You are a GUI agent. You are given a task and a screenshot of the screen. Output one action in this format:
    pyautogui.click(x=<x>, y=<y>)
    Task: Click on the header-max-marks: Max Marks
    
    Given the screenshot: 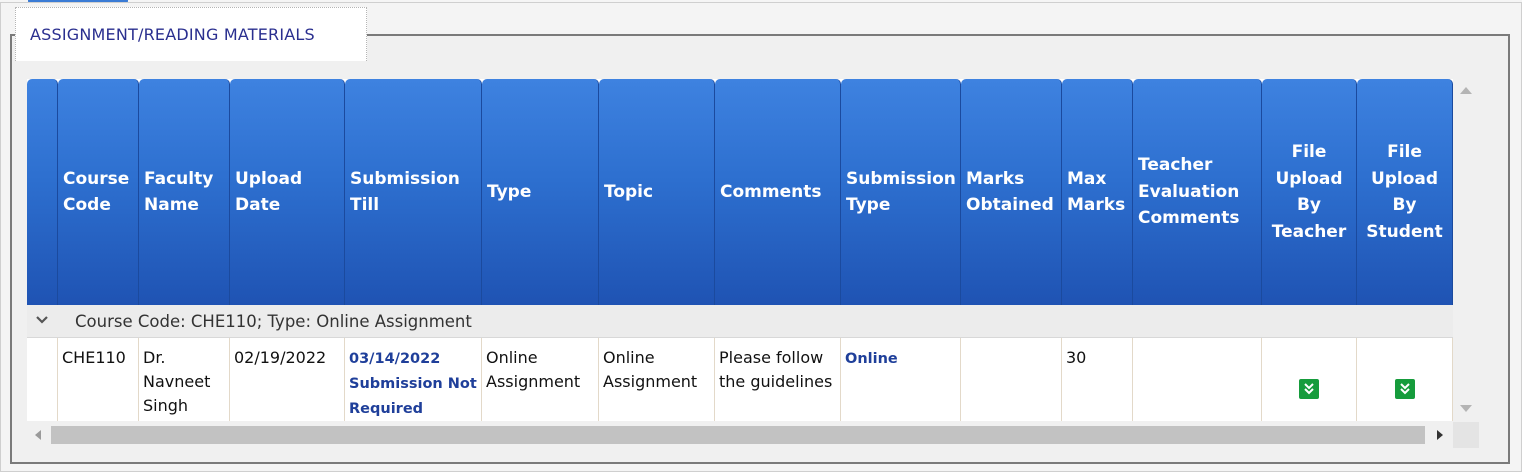 What is the action you would take?
    pyautogui.click(x=1097, y=192)
    